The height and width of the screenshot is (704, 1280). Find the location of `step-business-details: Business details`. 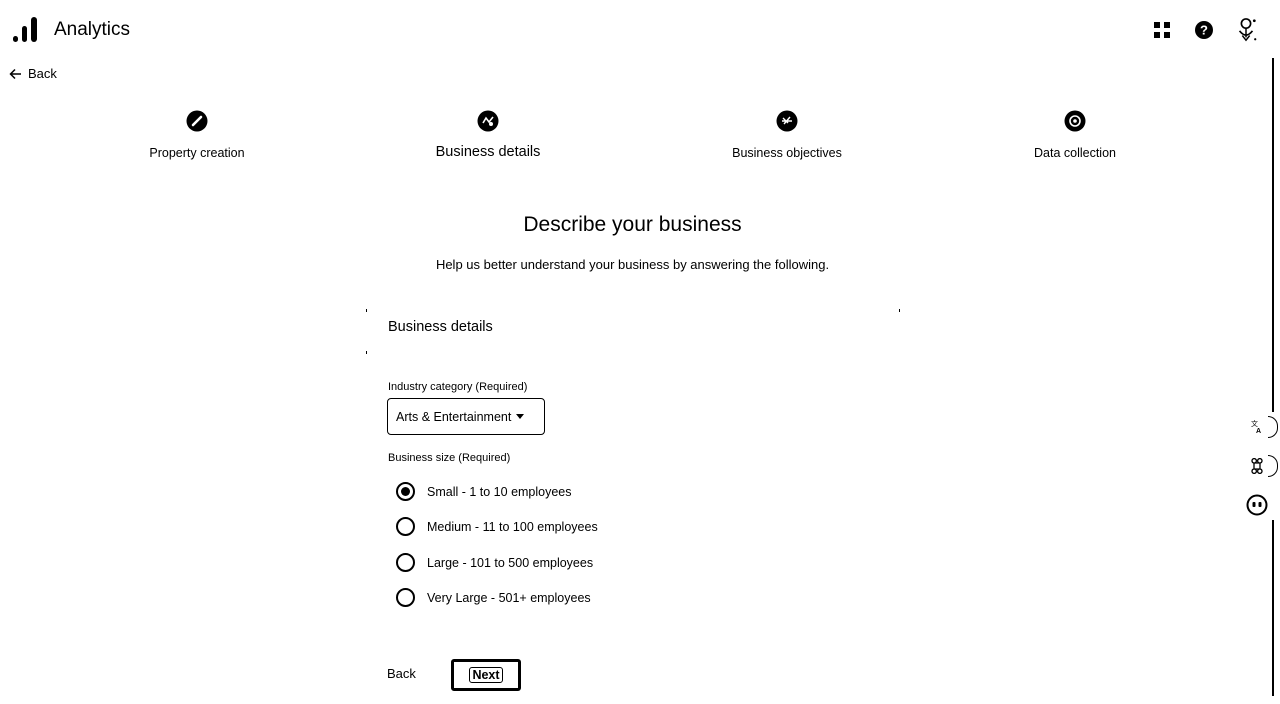

step-business-details: Business details is located at coordinates (488, 135).